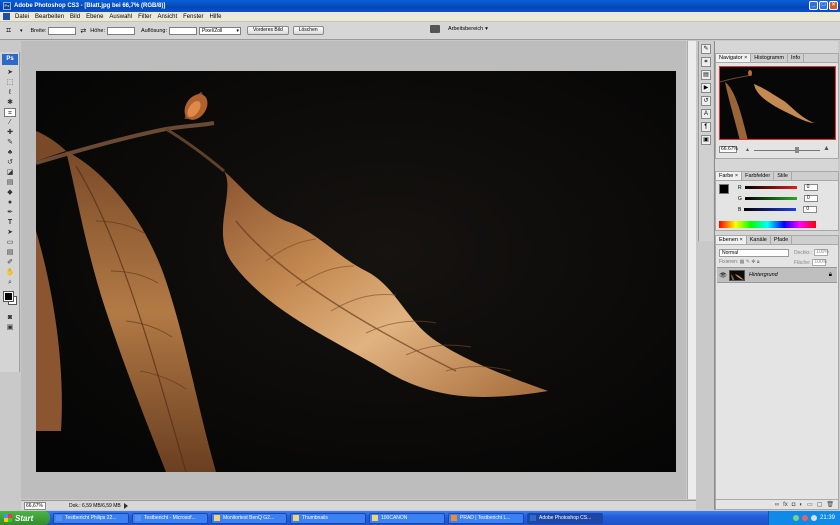 This screenshot has height=525, width=840. Describe the element at coordinates (783, 176) in the screenshot. I see `tab-styles: Stile` at that location.